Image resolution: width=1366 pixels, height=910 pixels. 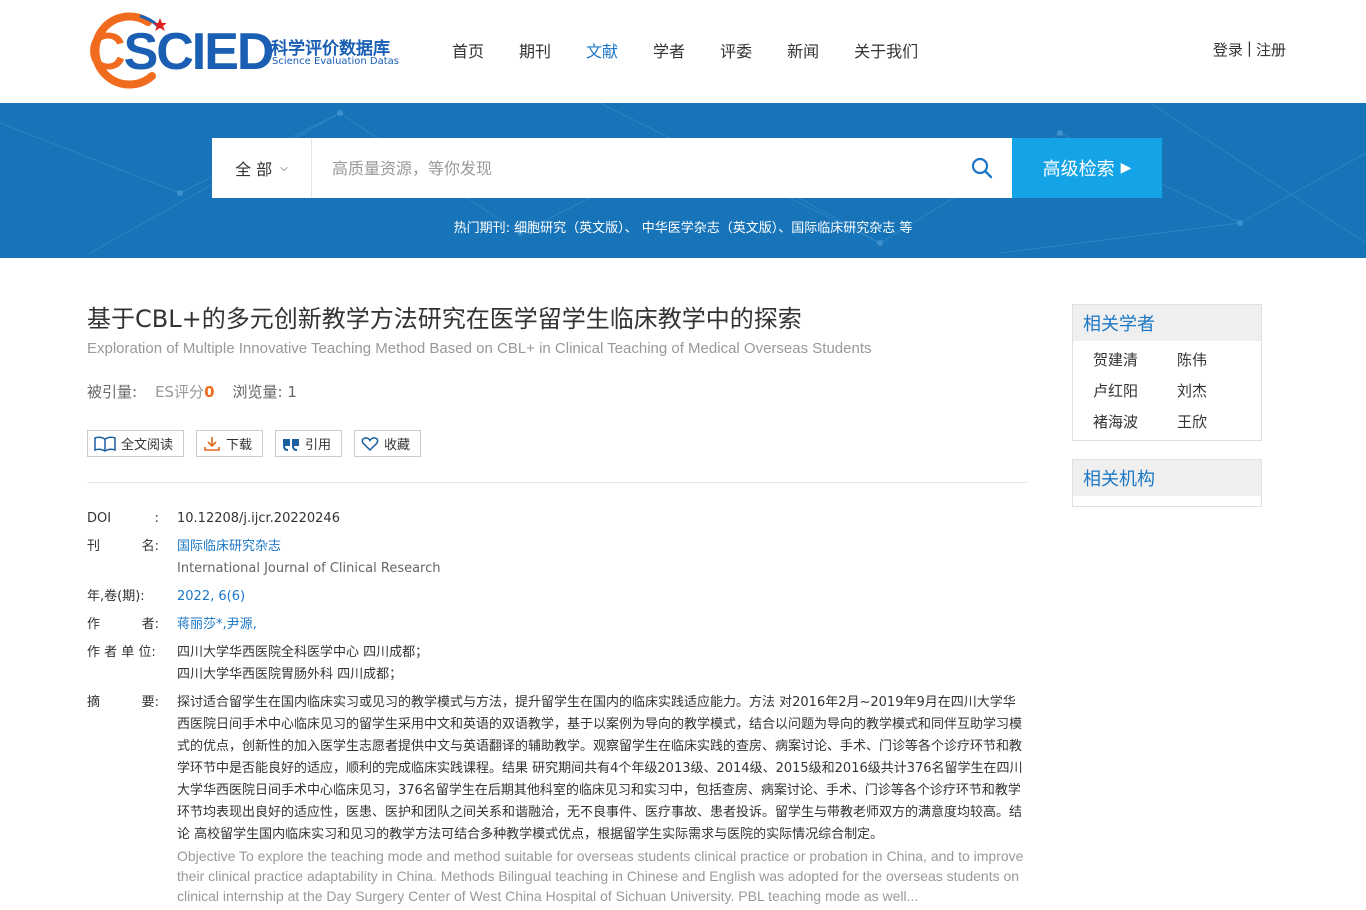 What do you see at coordinates (1167, 478) in the screenshot?
I see `related-orgs-title: 相关机构` at bounding box center [1167, 478].